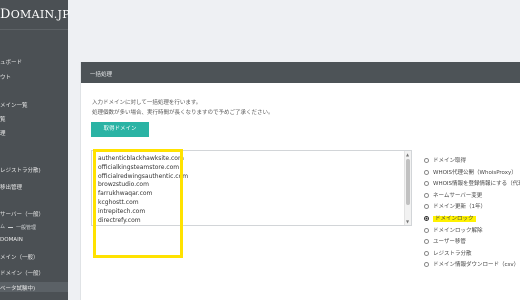 This screenshot has height=300, width=520. I want to click on sidebar-item: ュボード, so click(34, 62).